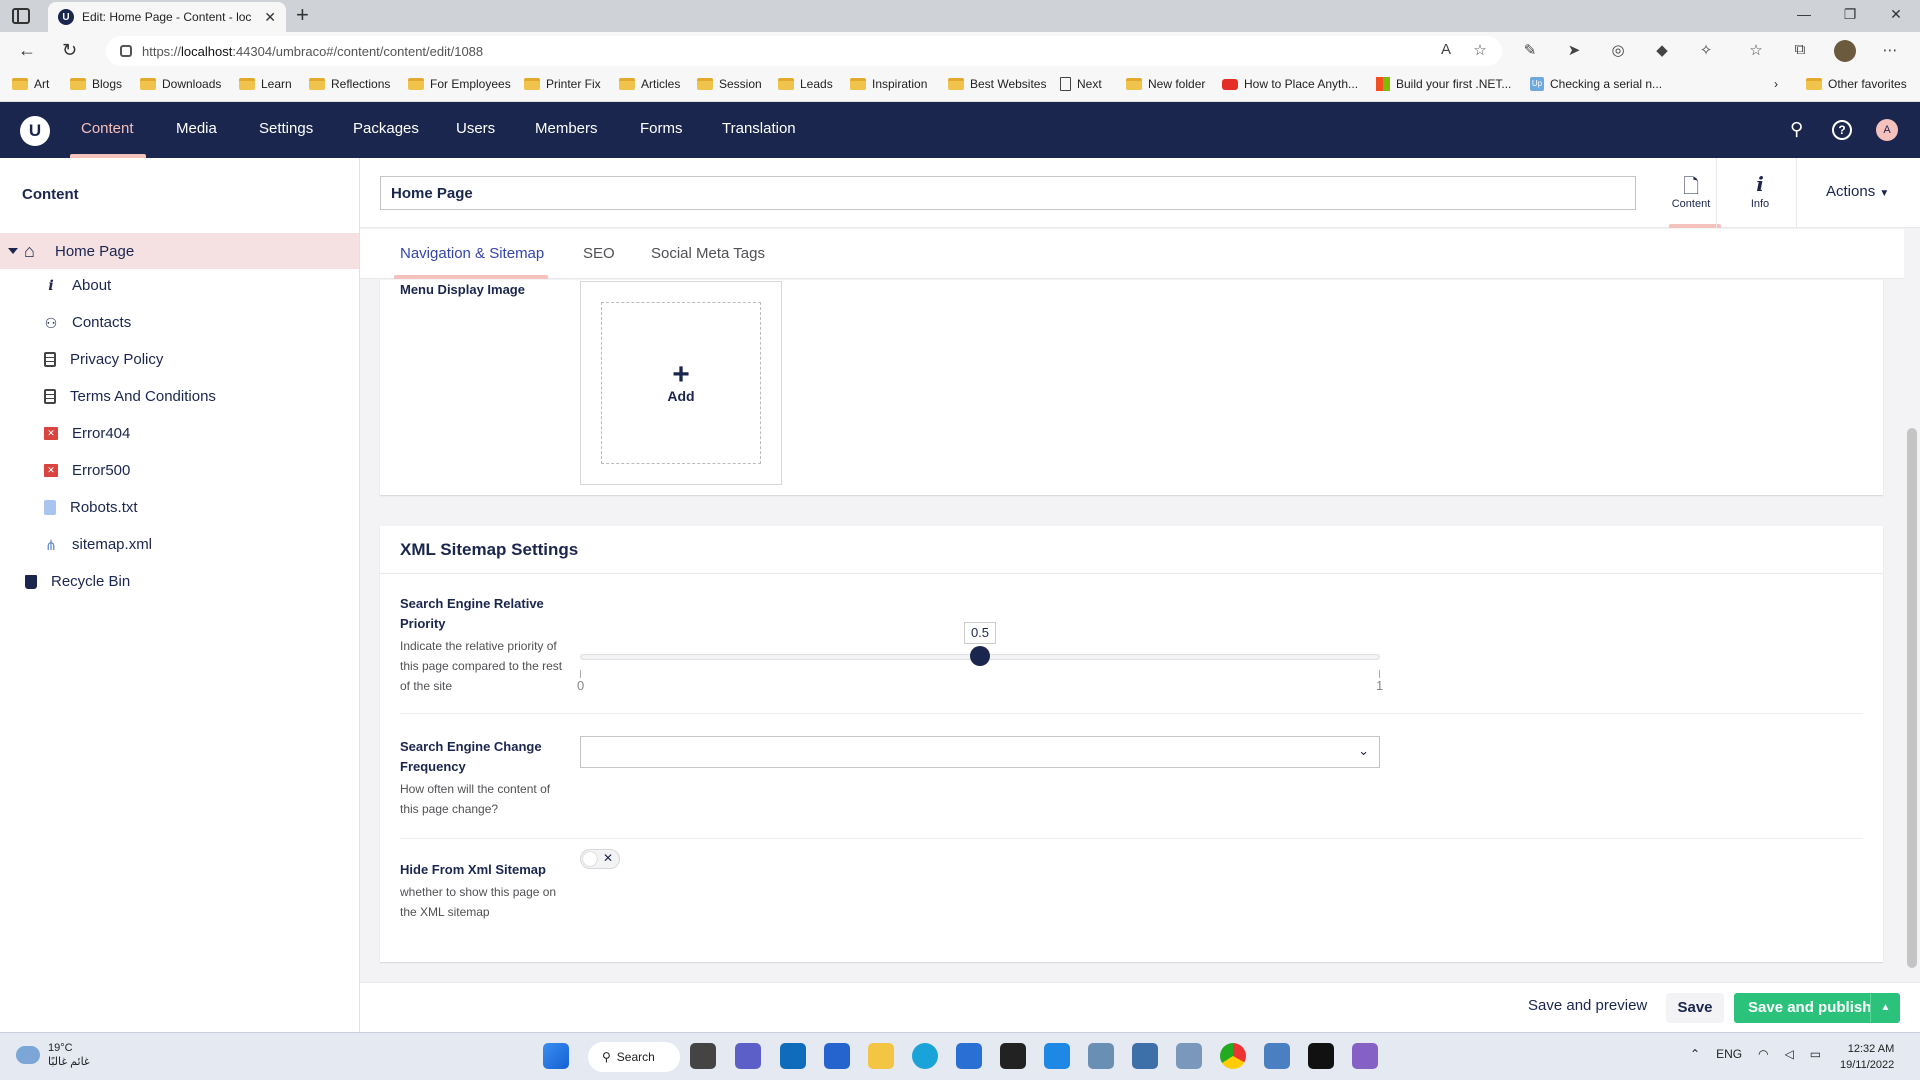  What do you see at coordinates (649, 84) in the screenshot?
I see `bookmark-articles: Articles` at bounding box center [649, 84].